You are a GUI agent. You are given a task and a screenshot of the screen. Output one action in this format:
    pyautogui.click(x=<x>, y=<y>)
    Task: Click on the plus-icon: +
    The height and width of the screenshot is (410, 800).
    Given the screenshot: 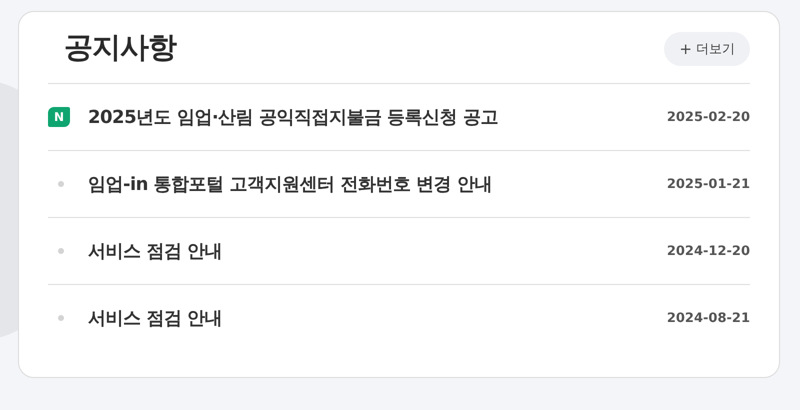 What is the action you would take?
    pyautogui.click(x=685, y=49)
    